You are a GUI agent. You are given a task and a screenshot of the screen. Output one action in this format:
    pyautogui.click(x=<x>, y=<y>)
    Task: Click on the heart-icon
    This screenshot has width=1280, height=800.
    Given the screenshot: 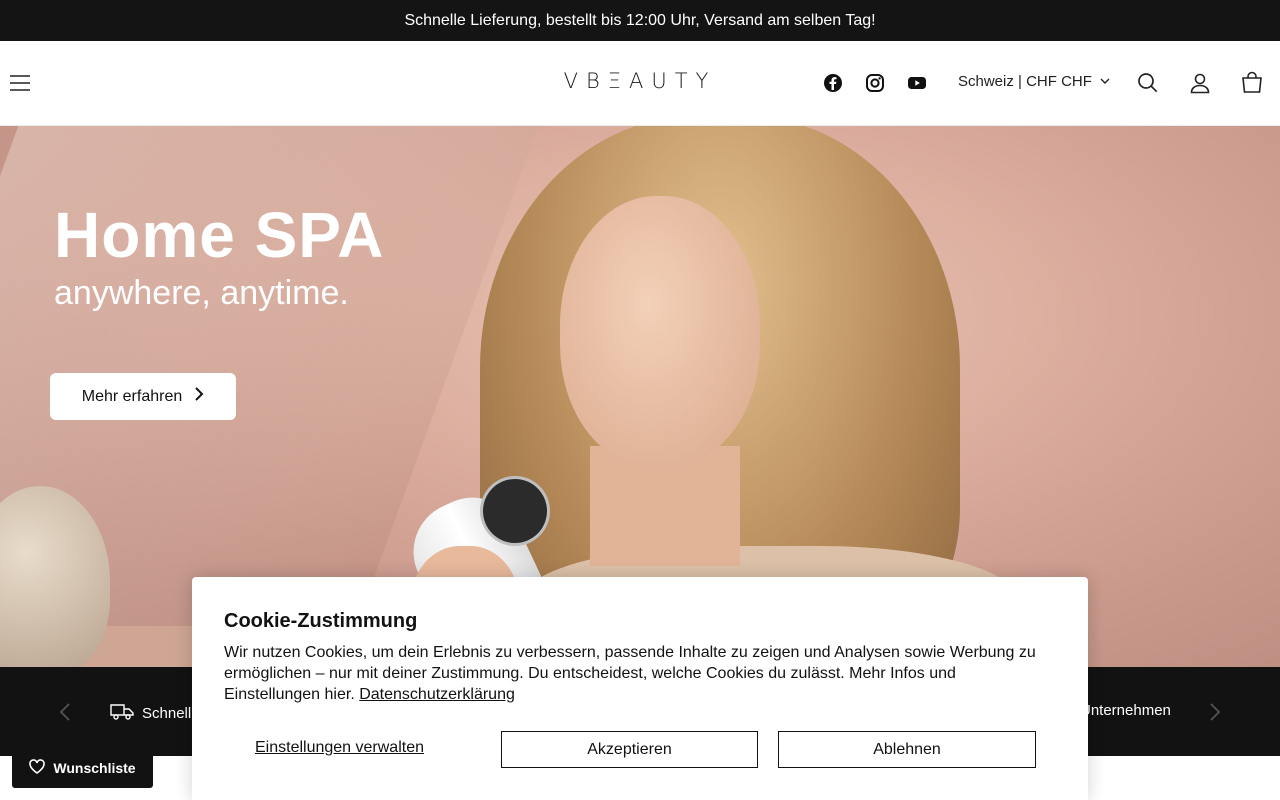 What is the action you would take?
    pyautogui.click(x=37, y=768)
    